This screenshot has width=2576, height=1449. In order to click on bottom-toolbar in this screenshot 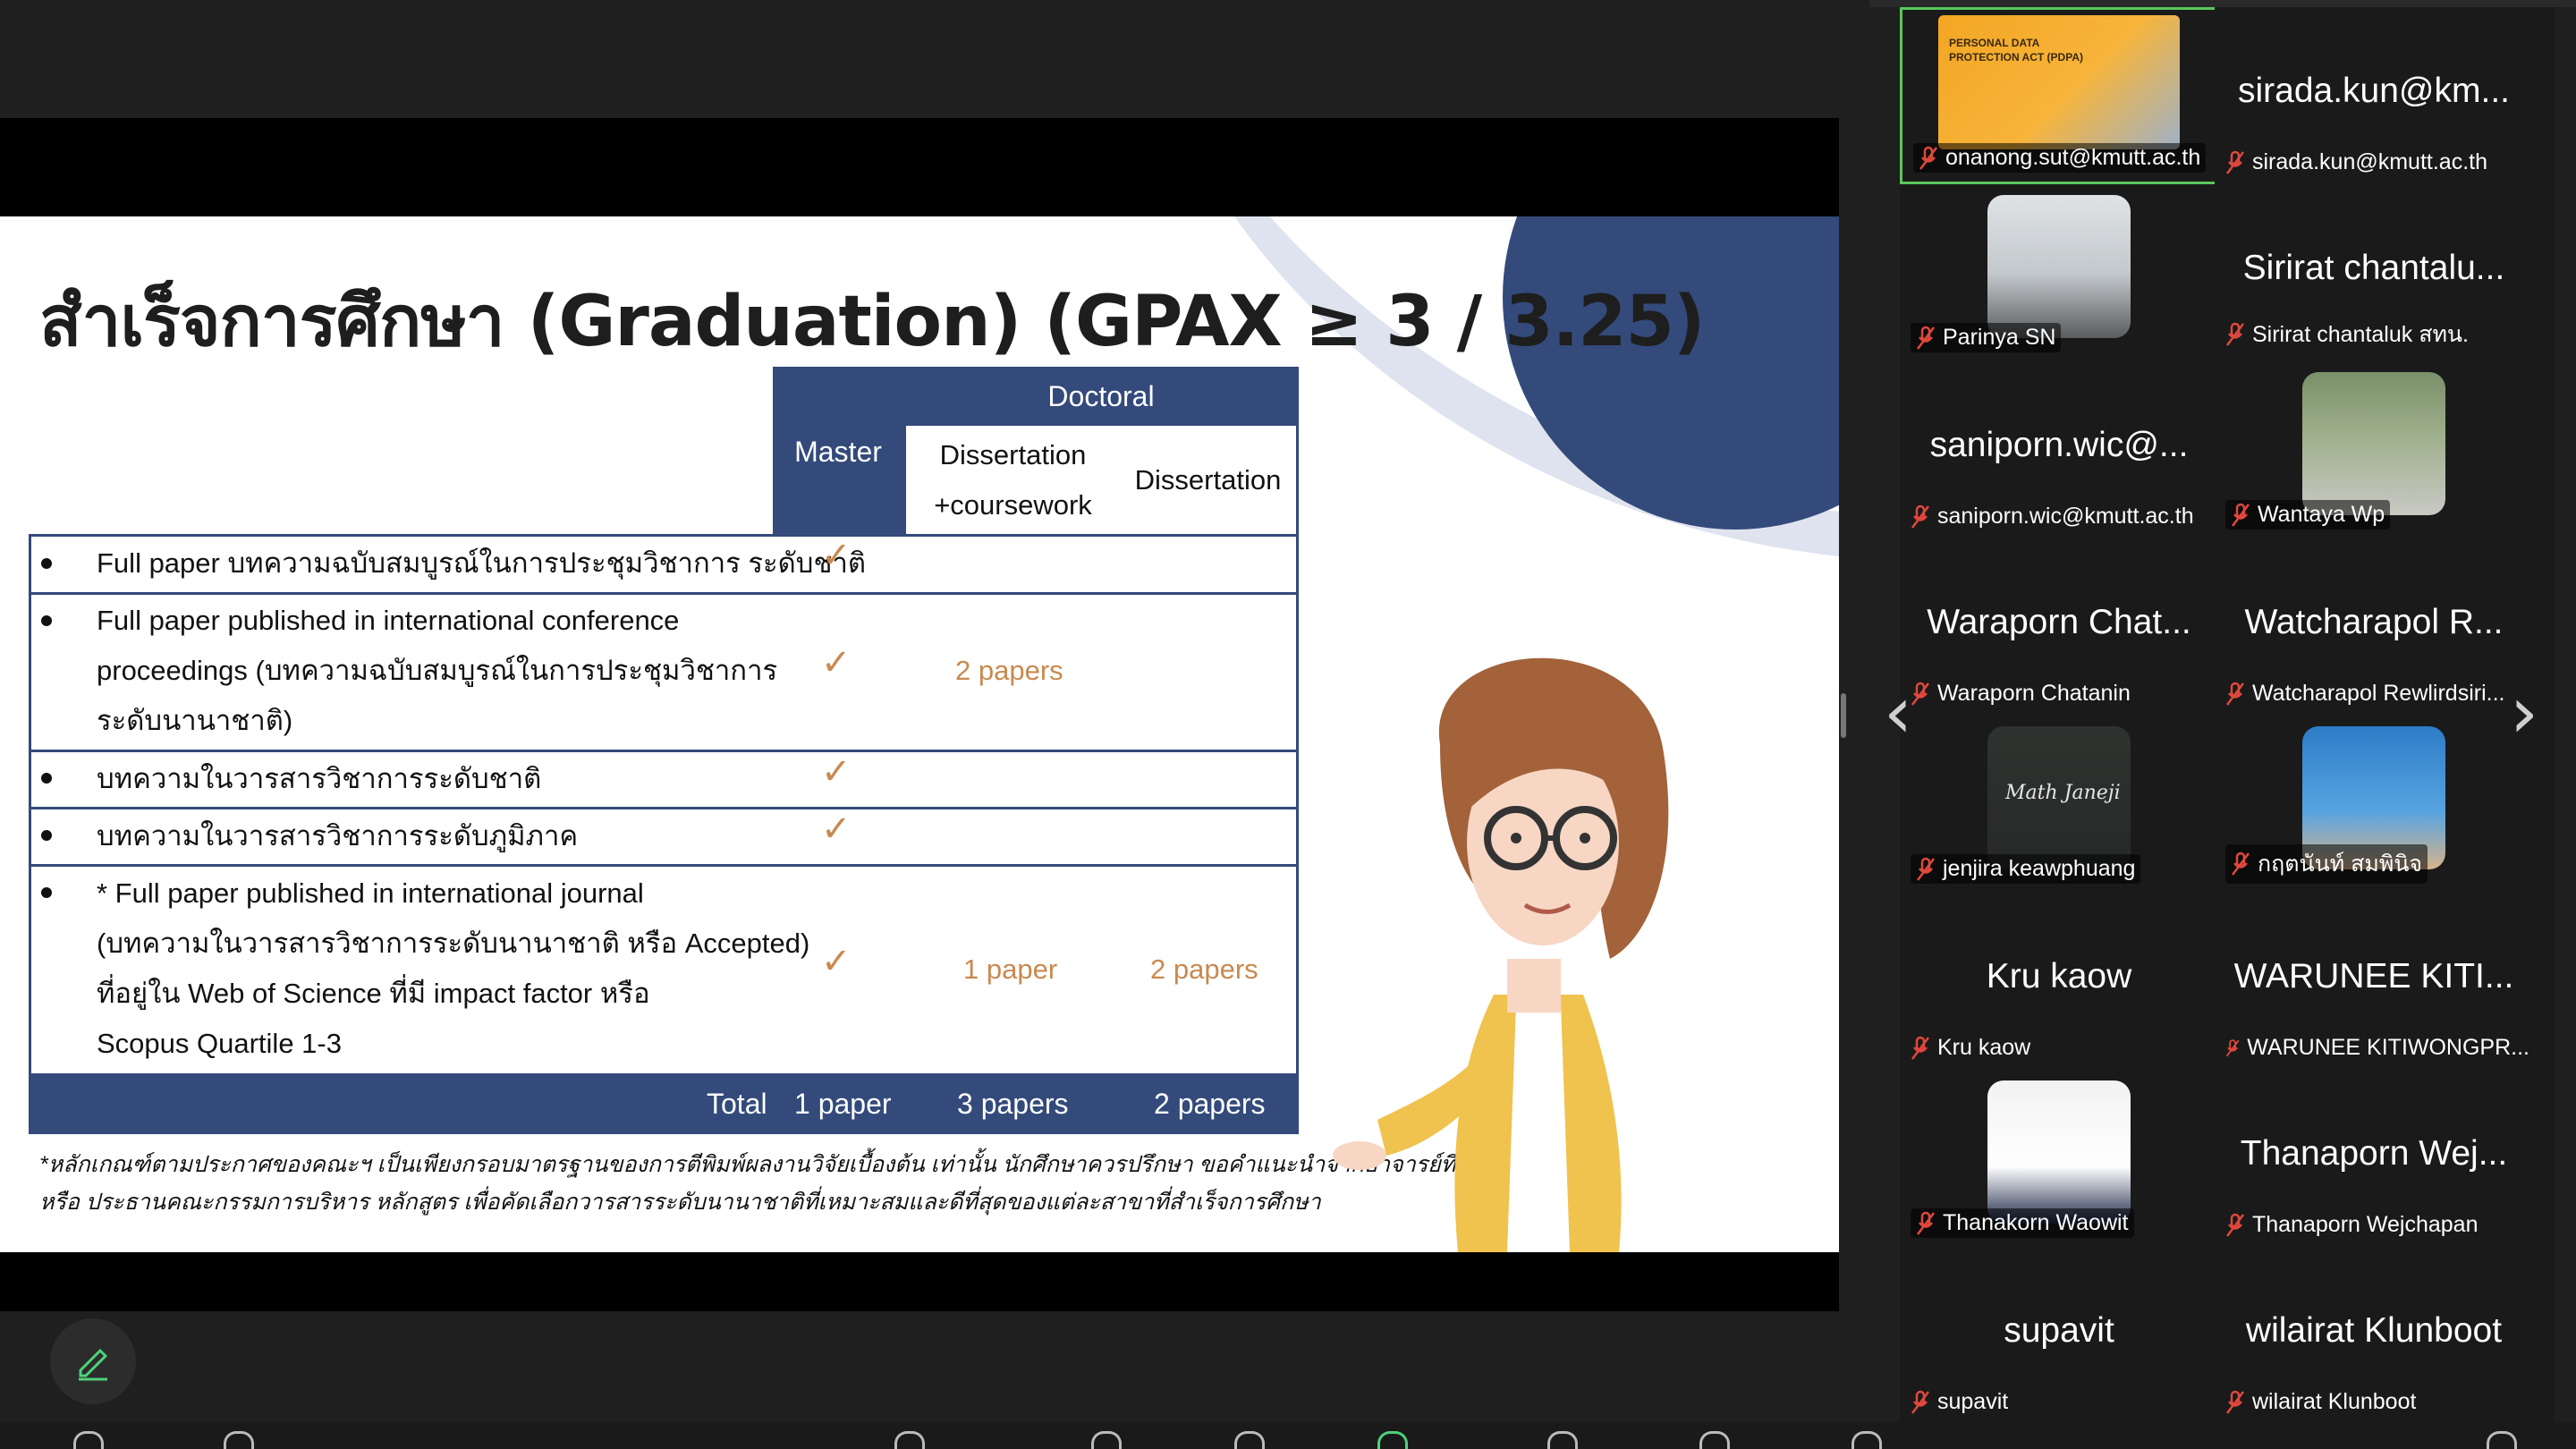, I will do `click(1288, 1435)`.